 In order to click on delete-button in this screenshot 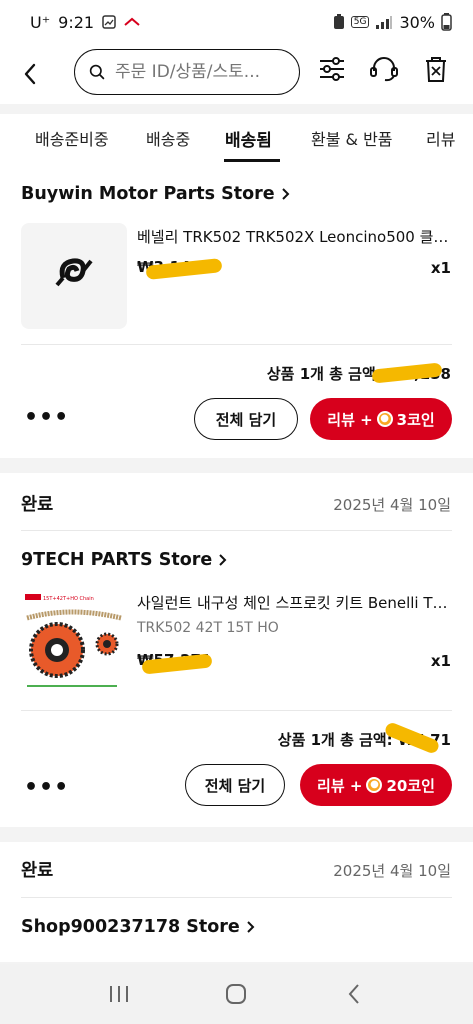, I will do `click(436, 69)`.